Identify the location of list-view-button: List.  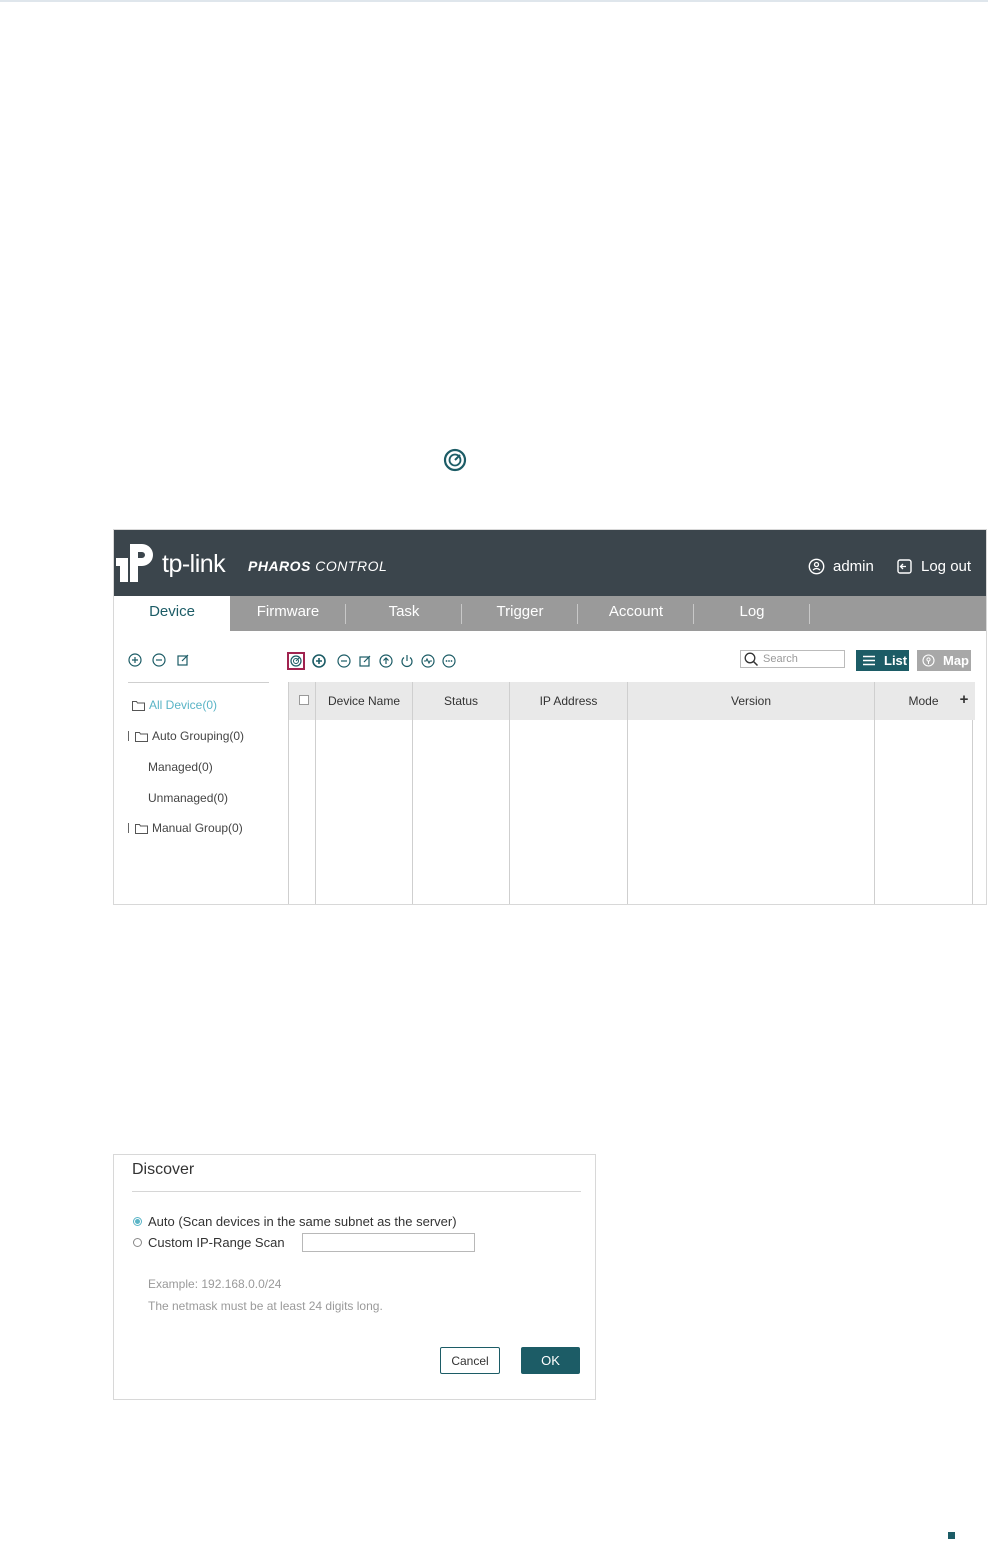
(882, 660).